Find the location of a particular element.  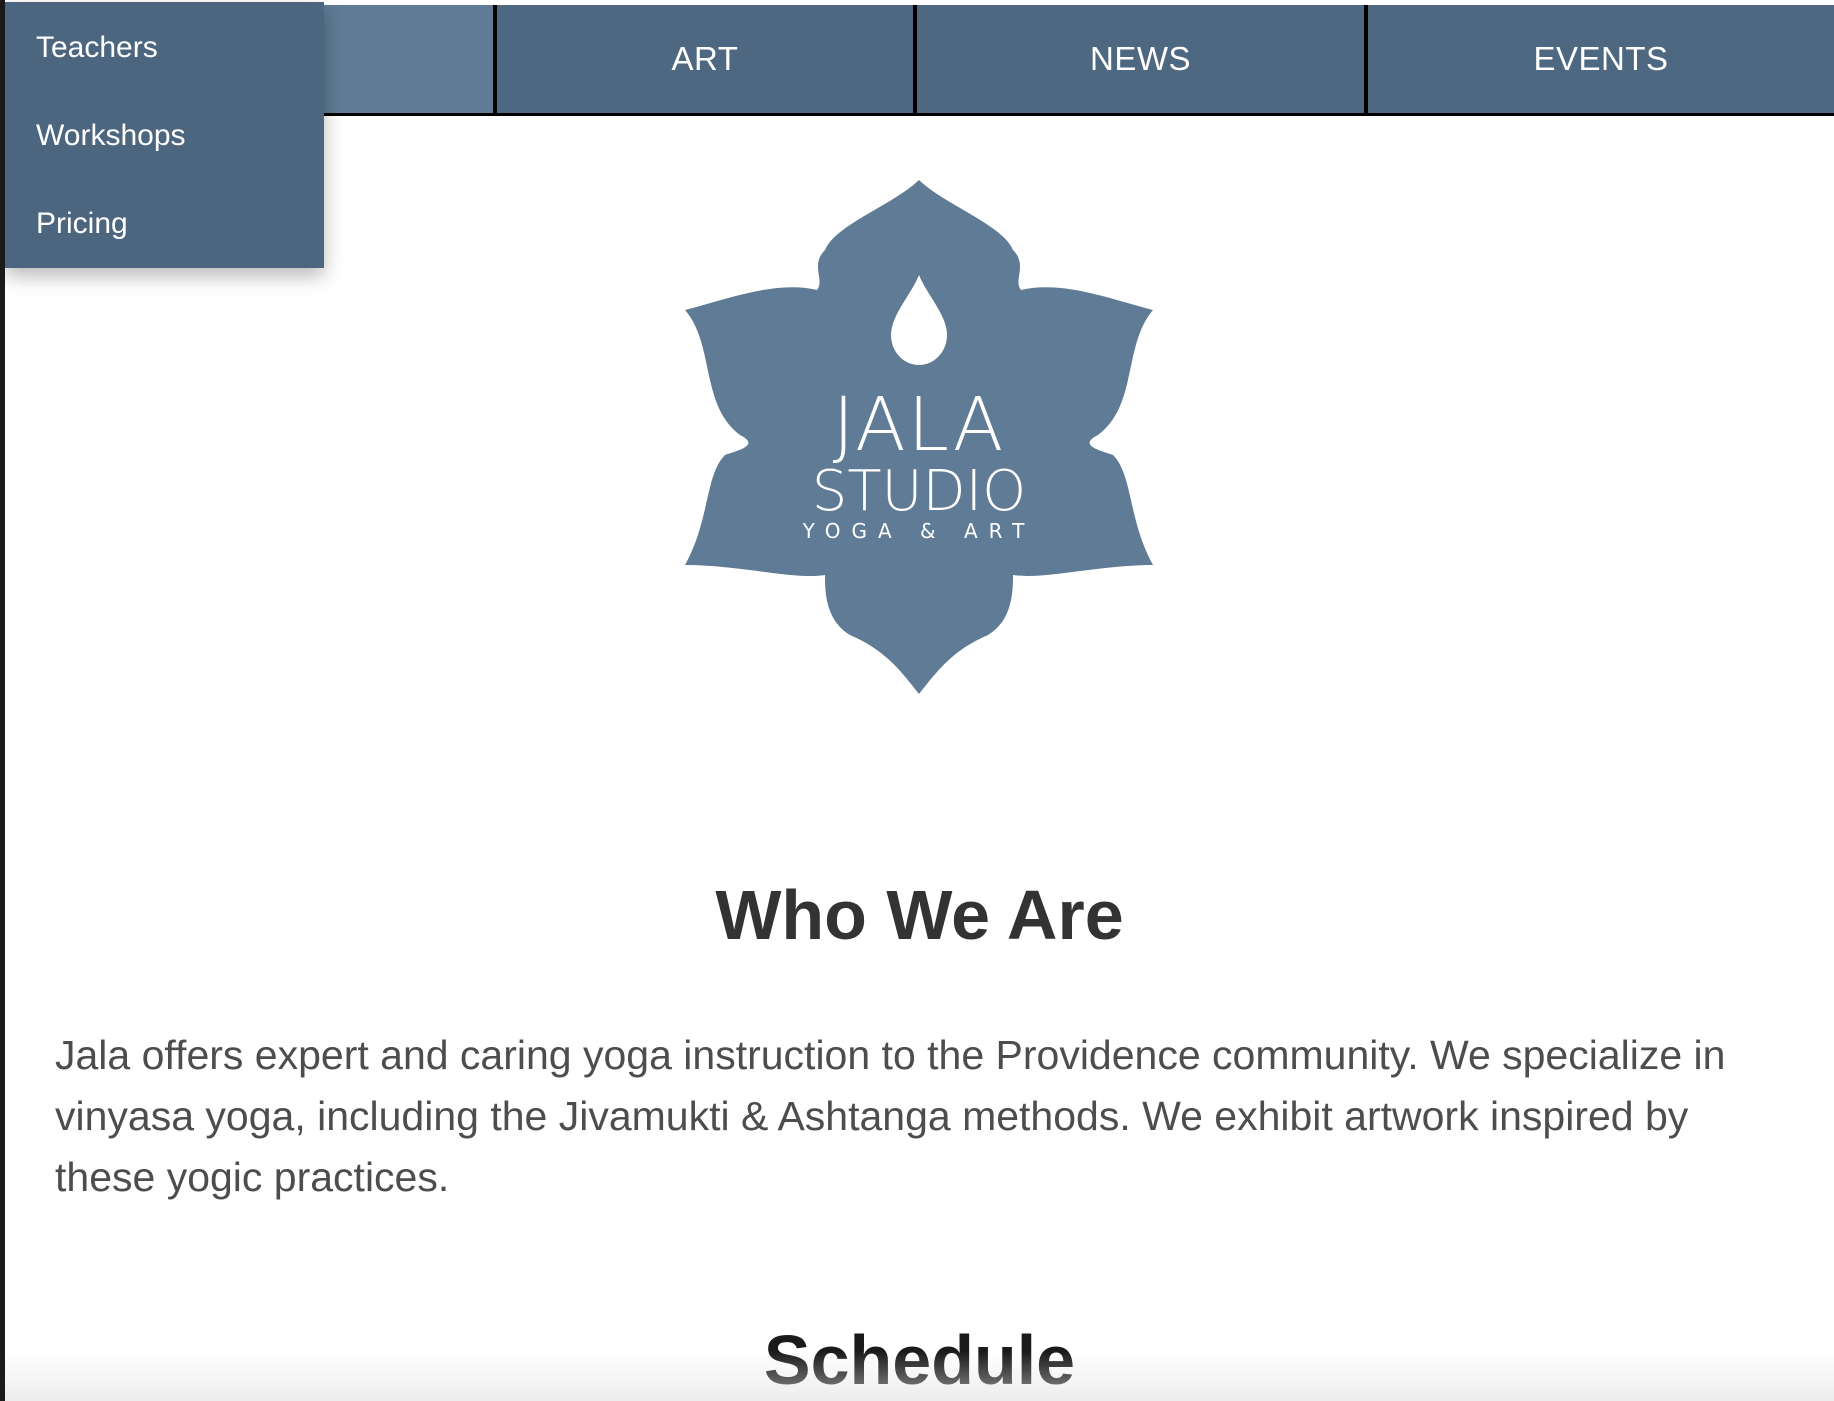

nav-dropdown-menu: Teachers Workshops Pricing is located at coordinates (164, 135).